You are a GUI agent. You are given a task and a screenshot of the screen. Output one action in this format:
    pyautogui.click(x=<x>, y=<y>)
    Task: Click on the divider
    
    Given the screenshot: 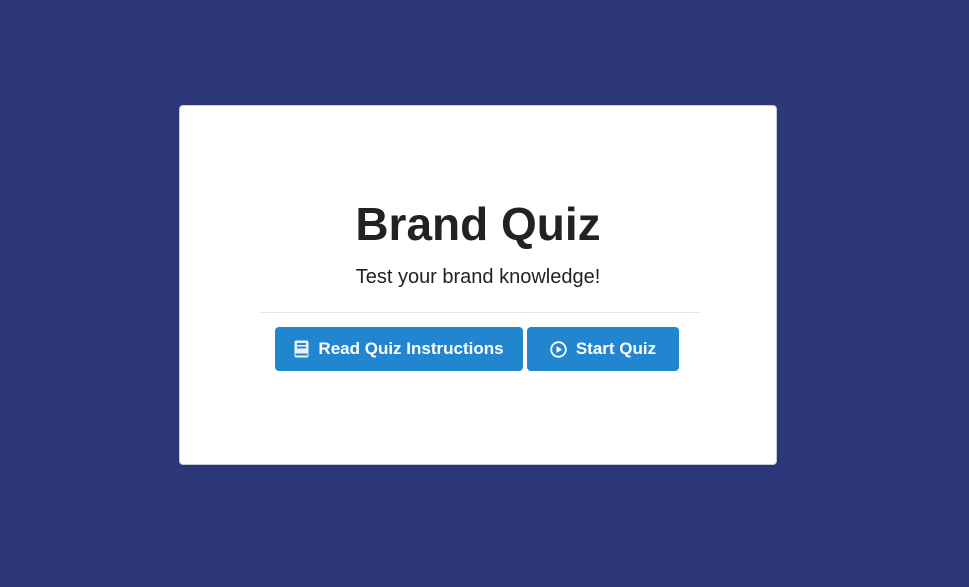 What is the action you would take?
    pyautogui.click(x=480, y=312)
    